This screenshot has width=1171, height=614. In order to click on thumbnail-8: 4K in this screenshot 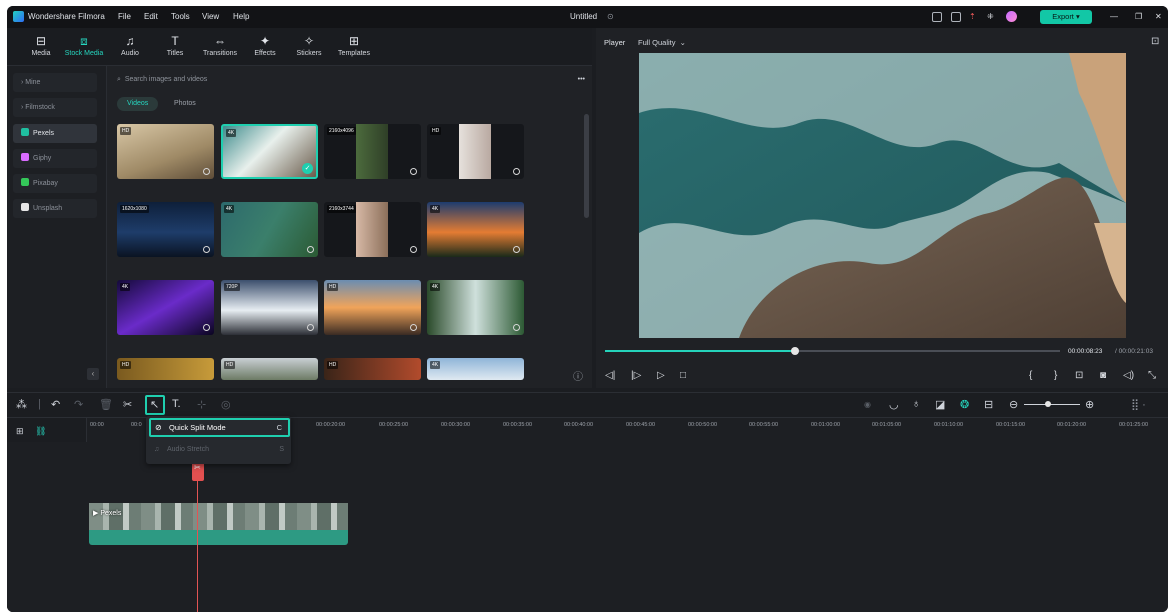, I will do `click(165, 307)`.